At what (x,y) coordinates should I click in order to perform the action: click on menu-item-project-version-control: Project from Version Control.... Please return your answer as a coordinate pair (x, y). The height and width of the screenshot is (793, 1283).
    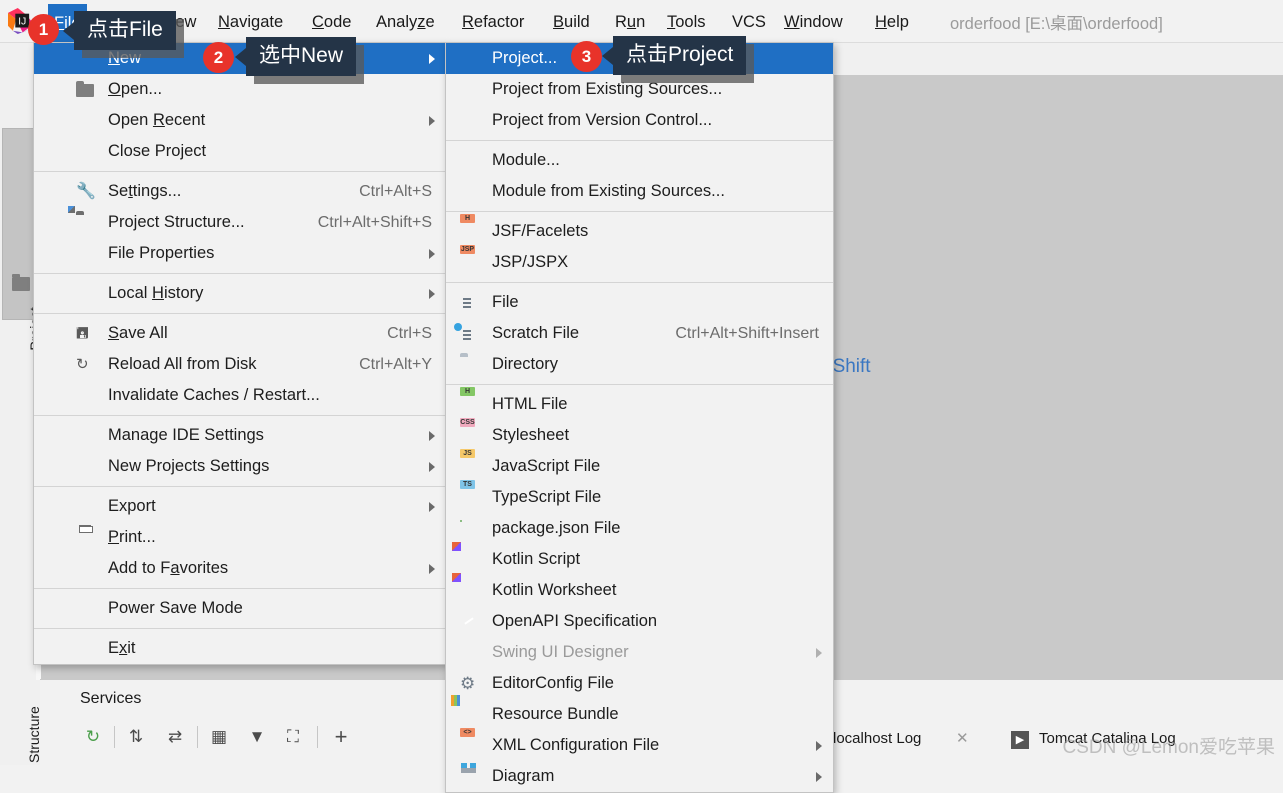
    Looking at the image, I should click on (639, 120).